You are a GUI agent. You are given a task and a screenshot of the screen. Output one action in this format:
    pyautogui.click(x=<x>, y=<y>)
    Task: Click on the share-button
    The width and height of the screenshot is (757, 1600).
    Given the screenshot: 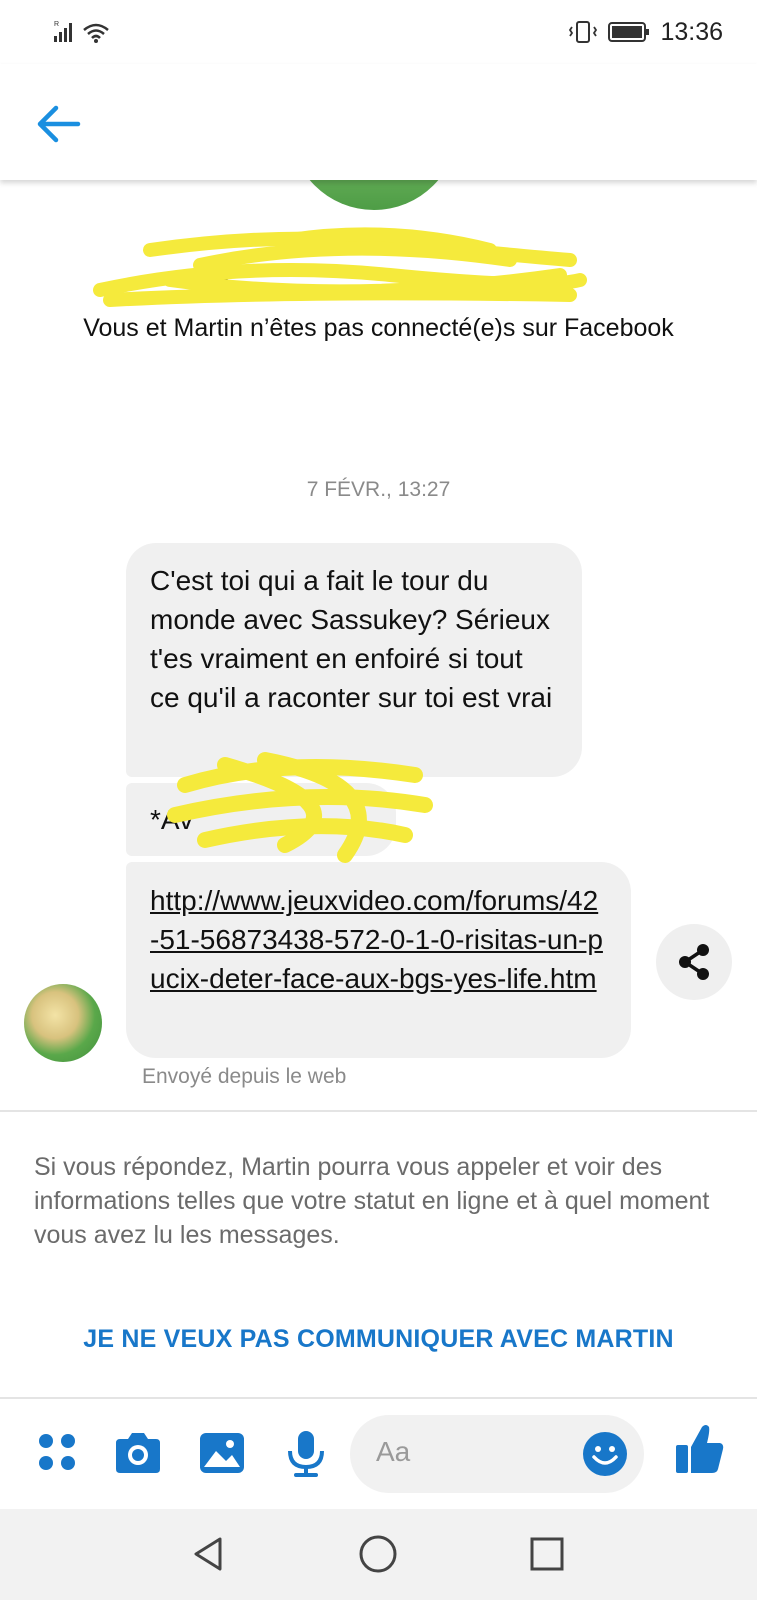 What is the action you would take?
    pyautogui.click(x=694, y=962)
    